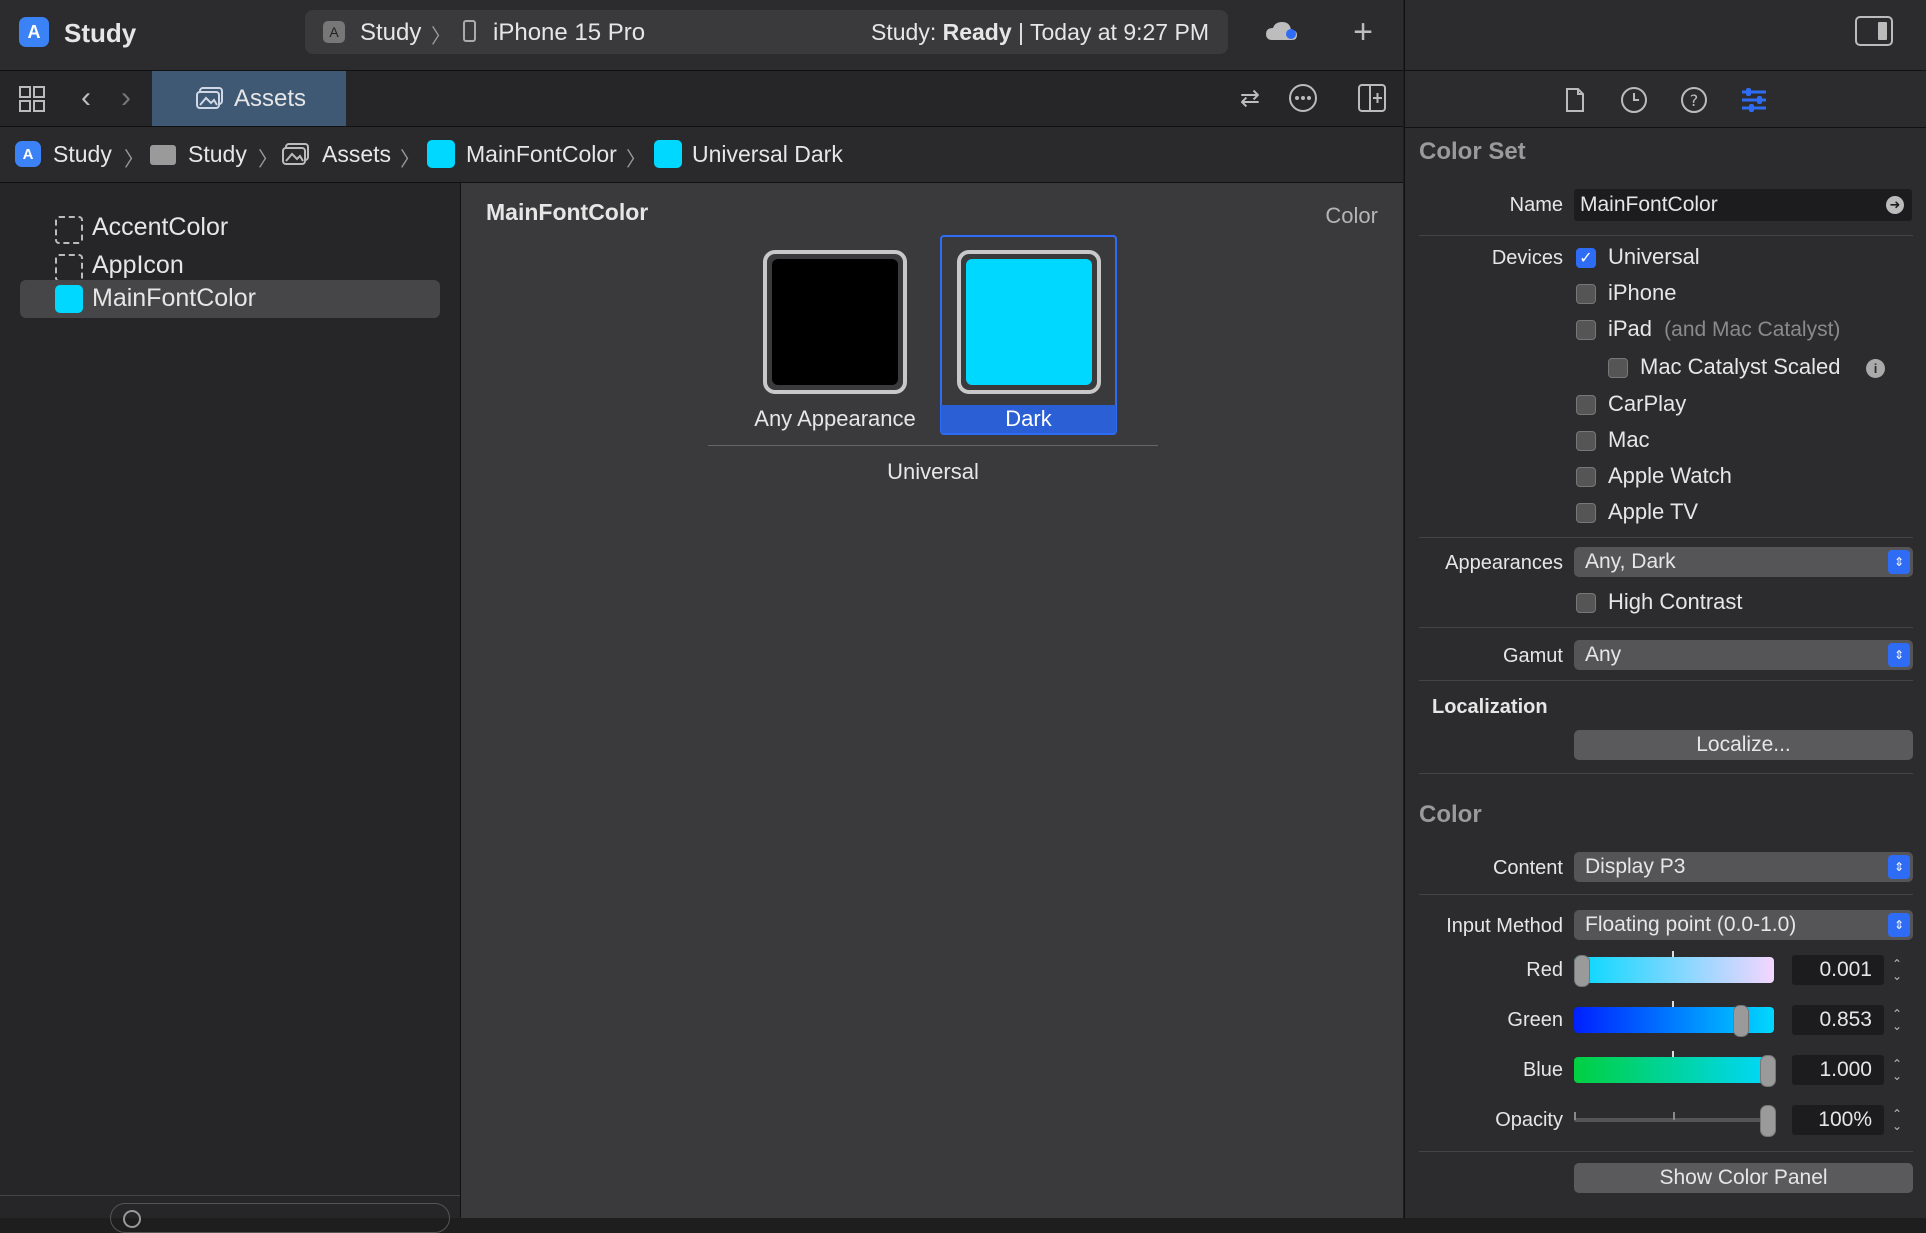  I want to click on breadcrumb-group: Study, so click(217, 154).